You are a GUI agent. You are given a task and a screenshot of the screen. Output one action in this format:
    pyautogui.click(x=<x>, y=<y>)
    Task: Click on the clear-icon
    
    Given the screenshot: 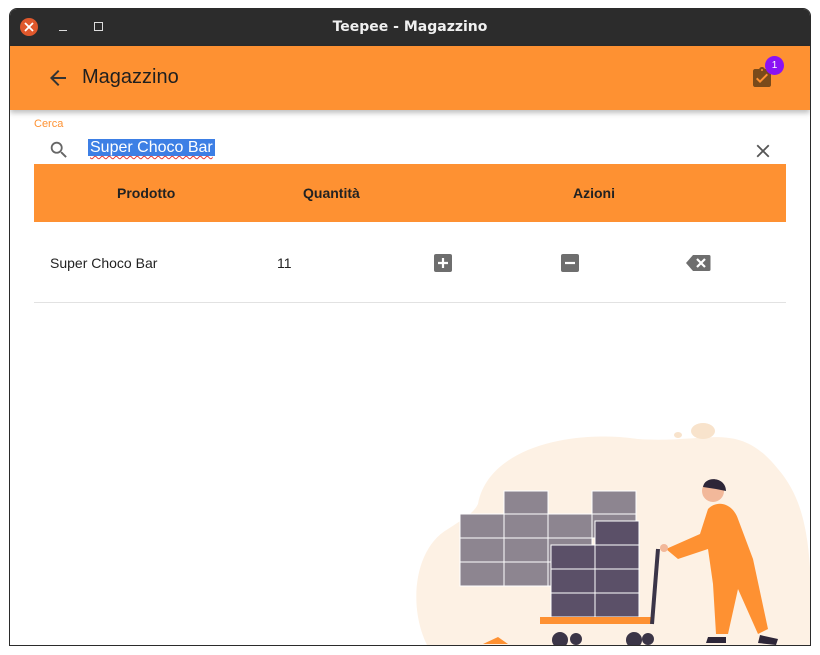 What is the action you would take?
    pyautogui.click(x=763, y=151)
    